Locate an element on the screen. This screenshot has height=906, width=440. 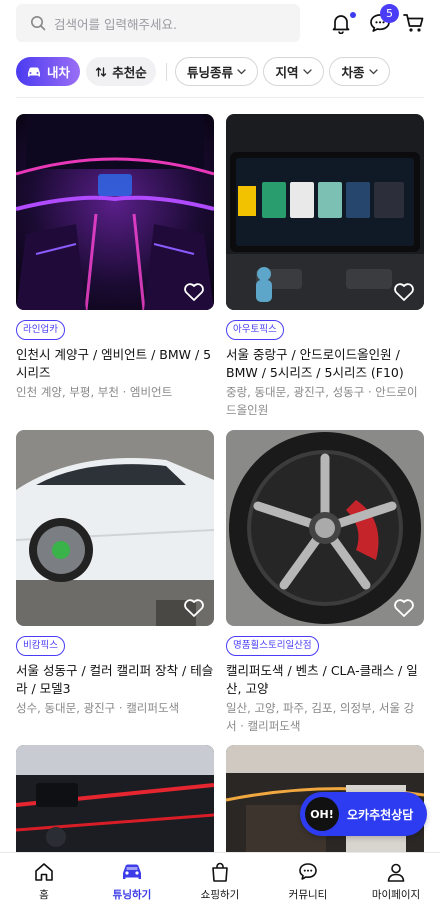
cart-icon is located at coordinates (414, 23).